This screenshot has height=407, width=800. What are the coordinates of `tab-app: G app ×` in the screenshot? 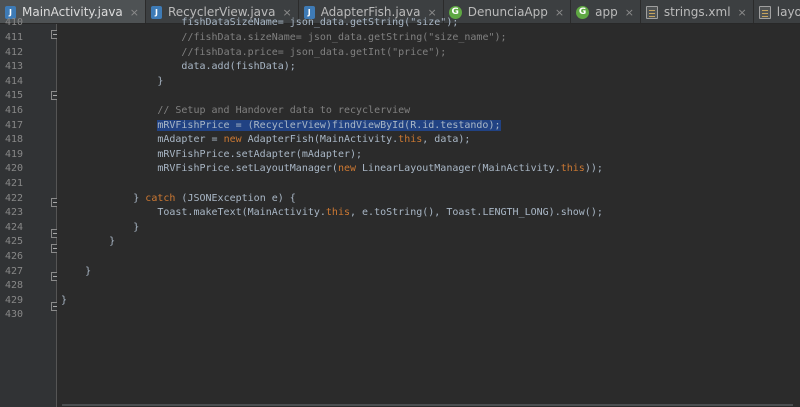 It's located at (606, 11).